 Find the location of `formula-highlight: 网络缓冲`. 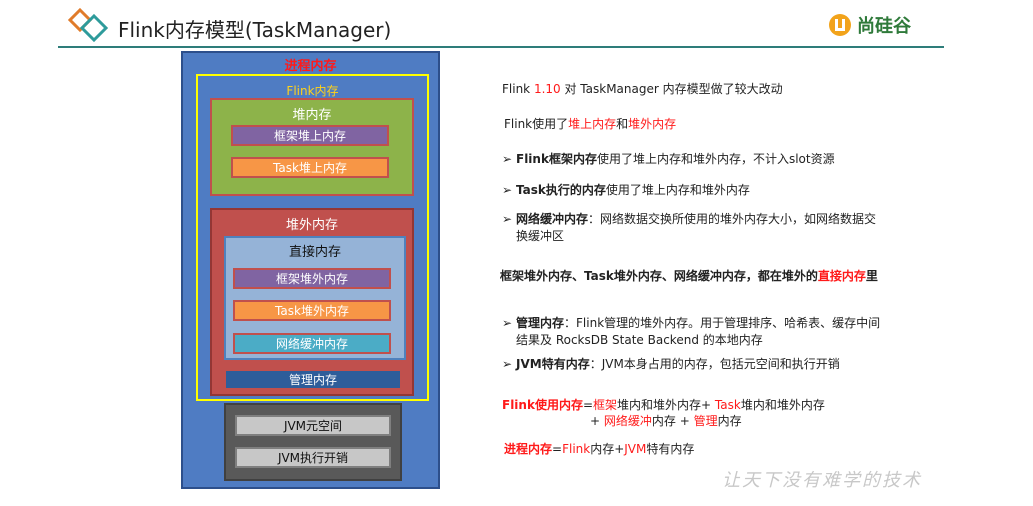

formula-highlight: 网络缓冲 is located at coordinates (627, 421).